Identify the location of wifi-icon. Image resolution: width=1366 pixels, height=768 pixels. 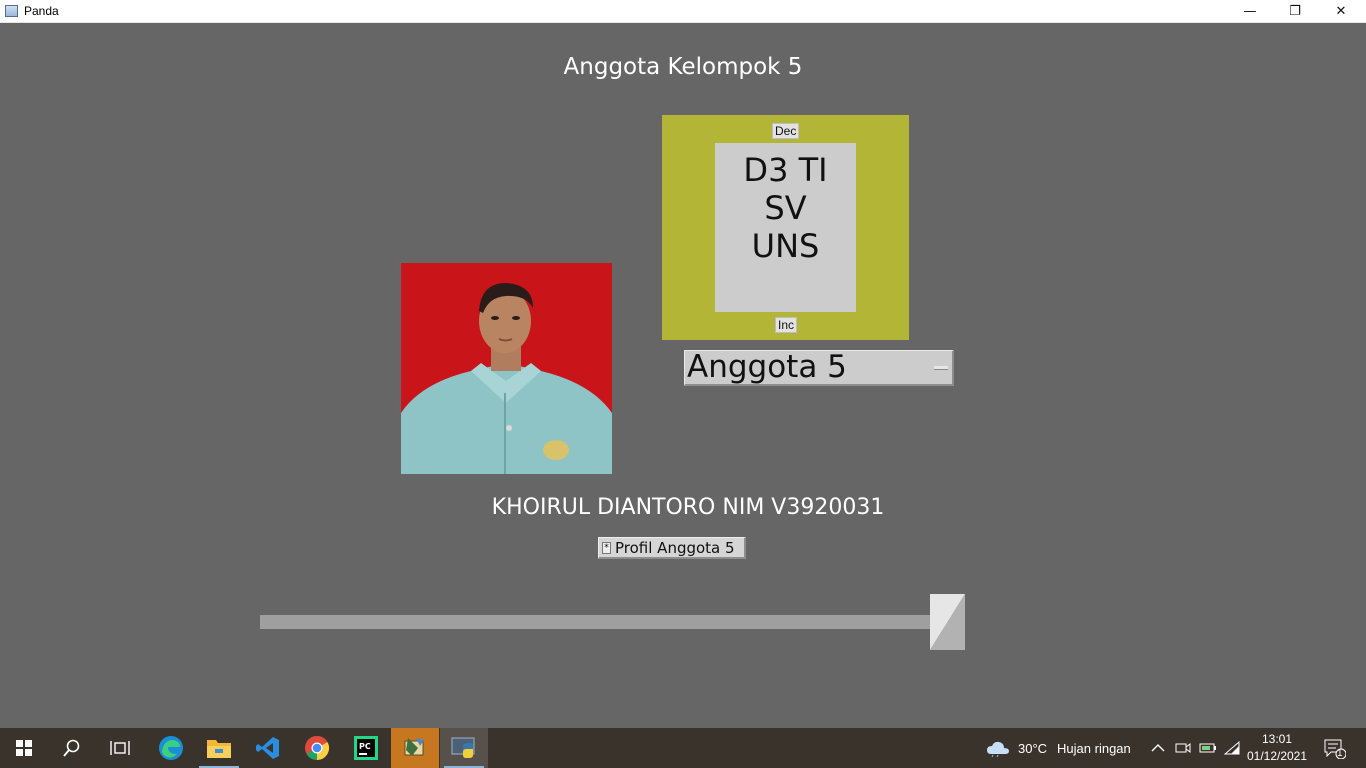
(1232, 748).